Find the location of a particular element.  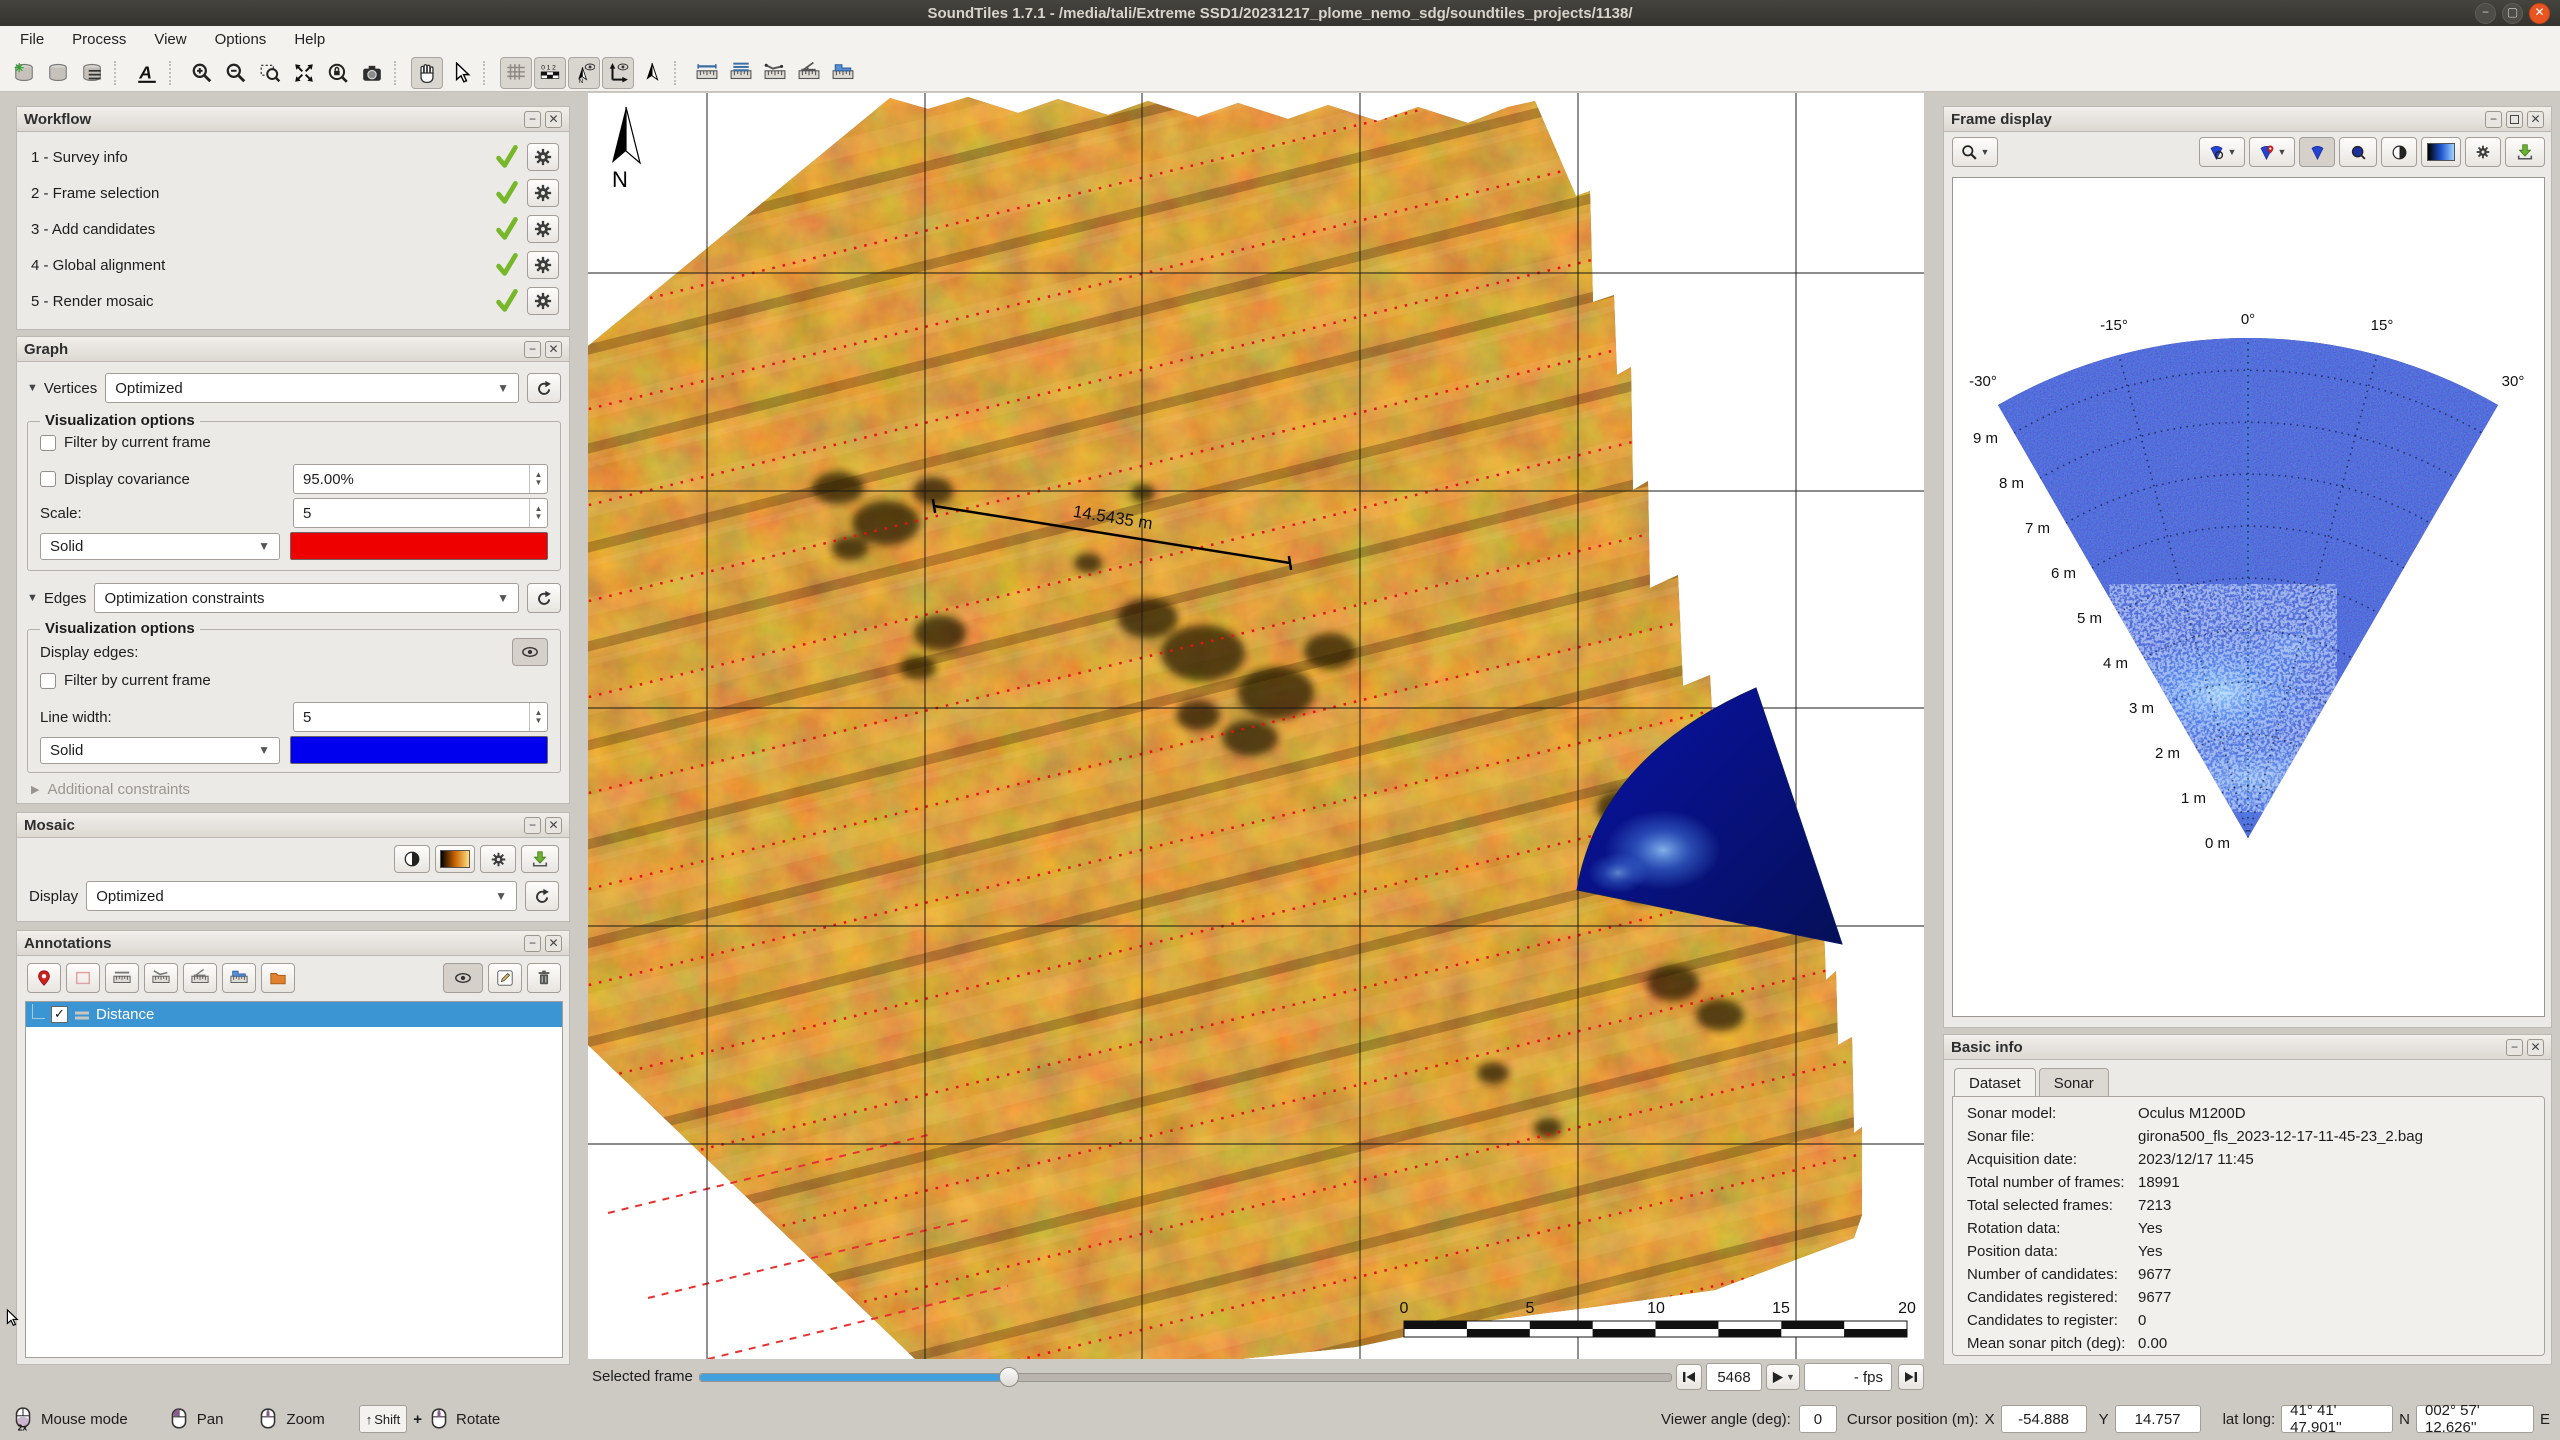

measure-distance-button is located at coordinates (707, 73).